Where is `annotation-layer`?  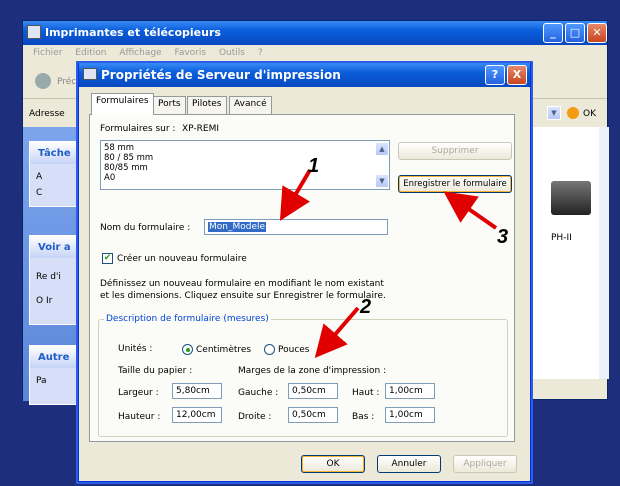 annotation-layer is located at coordinates (388, 263).